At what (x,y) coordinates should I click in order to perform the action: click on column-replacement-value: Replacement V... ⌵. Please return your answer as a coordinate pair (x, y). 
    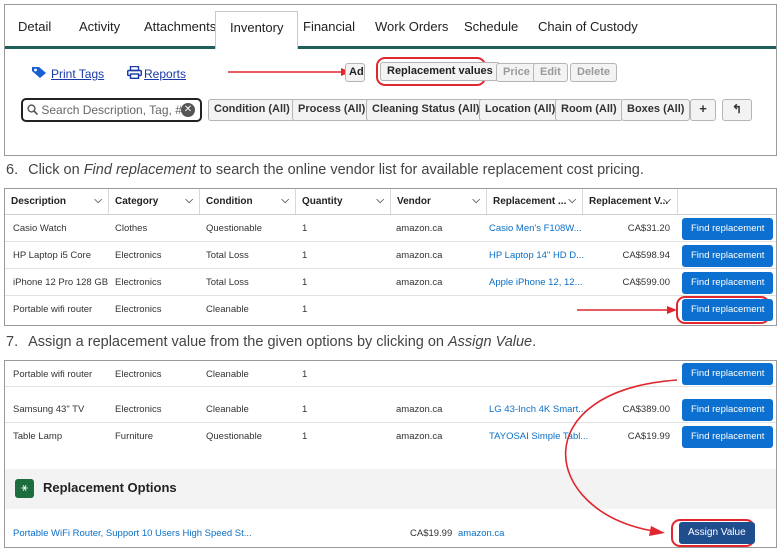
    Looking at the image, I should click on (630, 201).